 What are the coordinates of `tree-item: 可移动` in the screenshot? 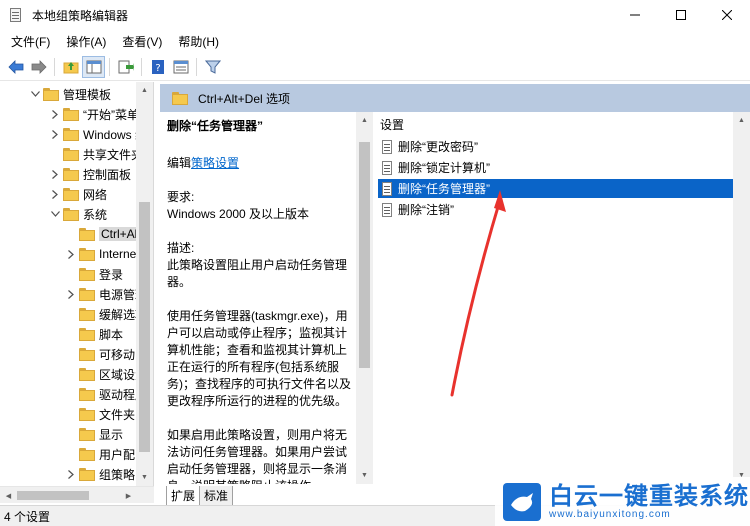 It's located at (100, 354).